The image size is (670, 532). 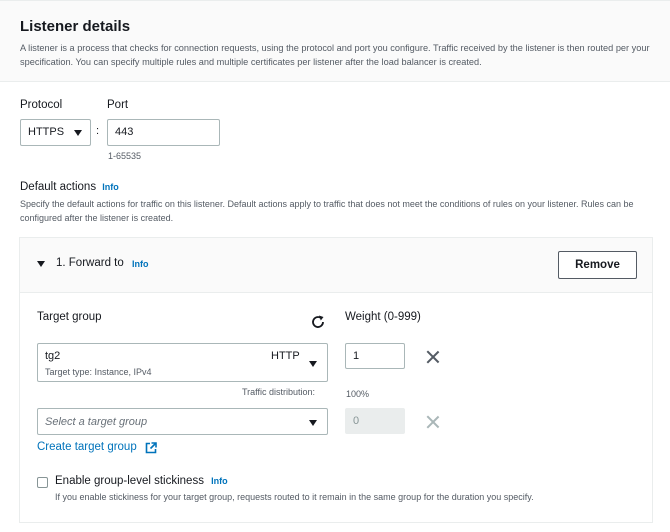 I want to click on forward-to-title: 1. Forward to, so click(x=90, y=263).